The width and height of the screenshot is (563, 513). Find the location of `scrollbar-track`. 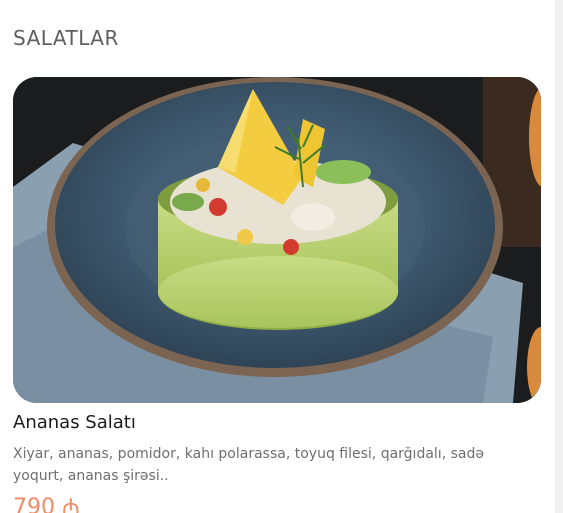

scrollbar-track is located at coordinates (559, 256).